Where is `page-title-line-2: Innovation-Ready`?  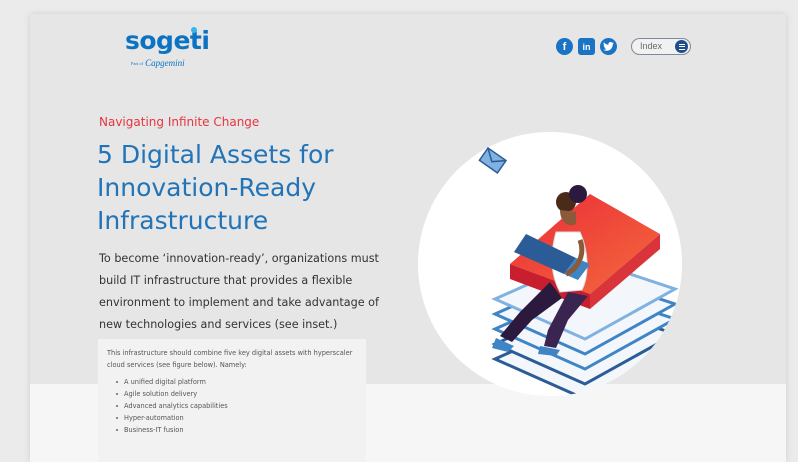
page-title-line-2: Innovation-Ready is located at coordinates (206, 187).